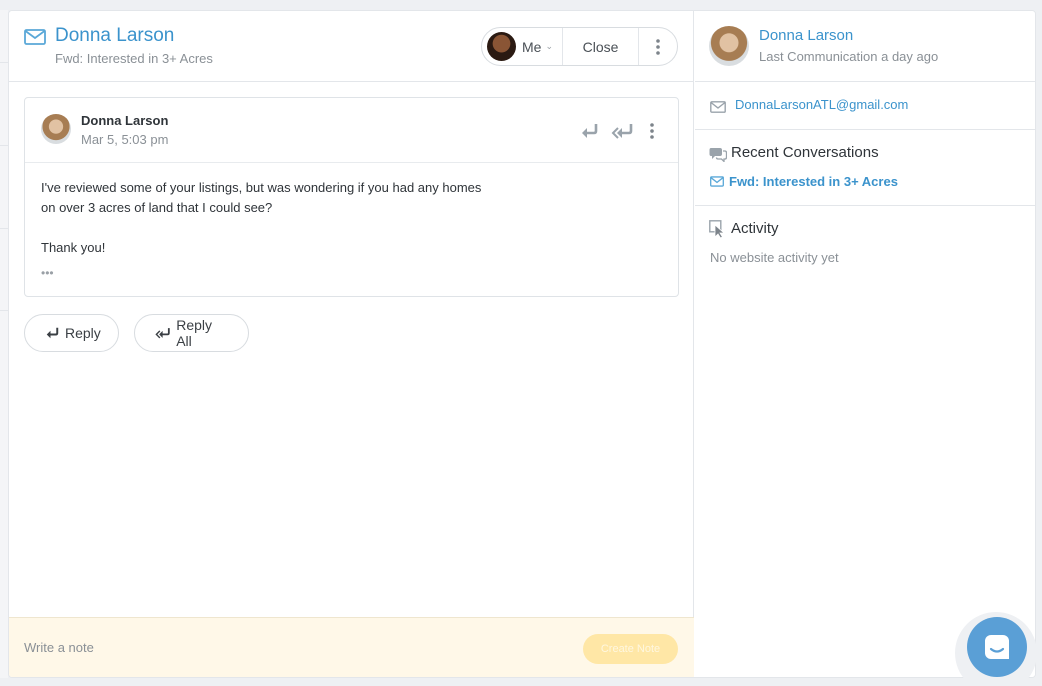 This screenshot has height=686, width=1042. I want to click on reply-icon-button, so click(589, 131).